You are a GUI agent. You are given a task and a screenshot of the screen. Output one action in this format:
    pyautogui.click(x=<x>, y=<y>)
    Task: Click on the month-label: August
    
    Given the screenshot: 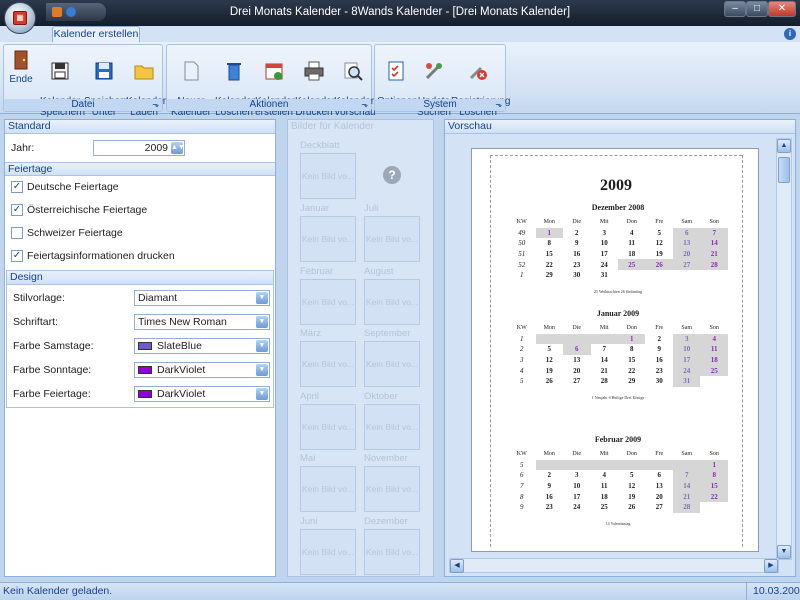 What is the action you would take?
    pyautogui.click(x=379, y=271)
    